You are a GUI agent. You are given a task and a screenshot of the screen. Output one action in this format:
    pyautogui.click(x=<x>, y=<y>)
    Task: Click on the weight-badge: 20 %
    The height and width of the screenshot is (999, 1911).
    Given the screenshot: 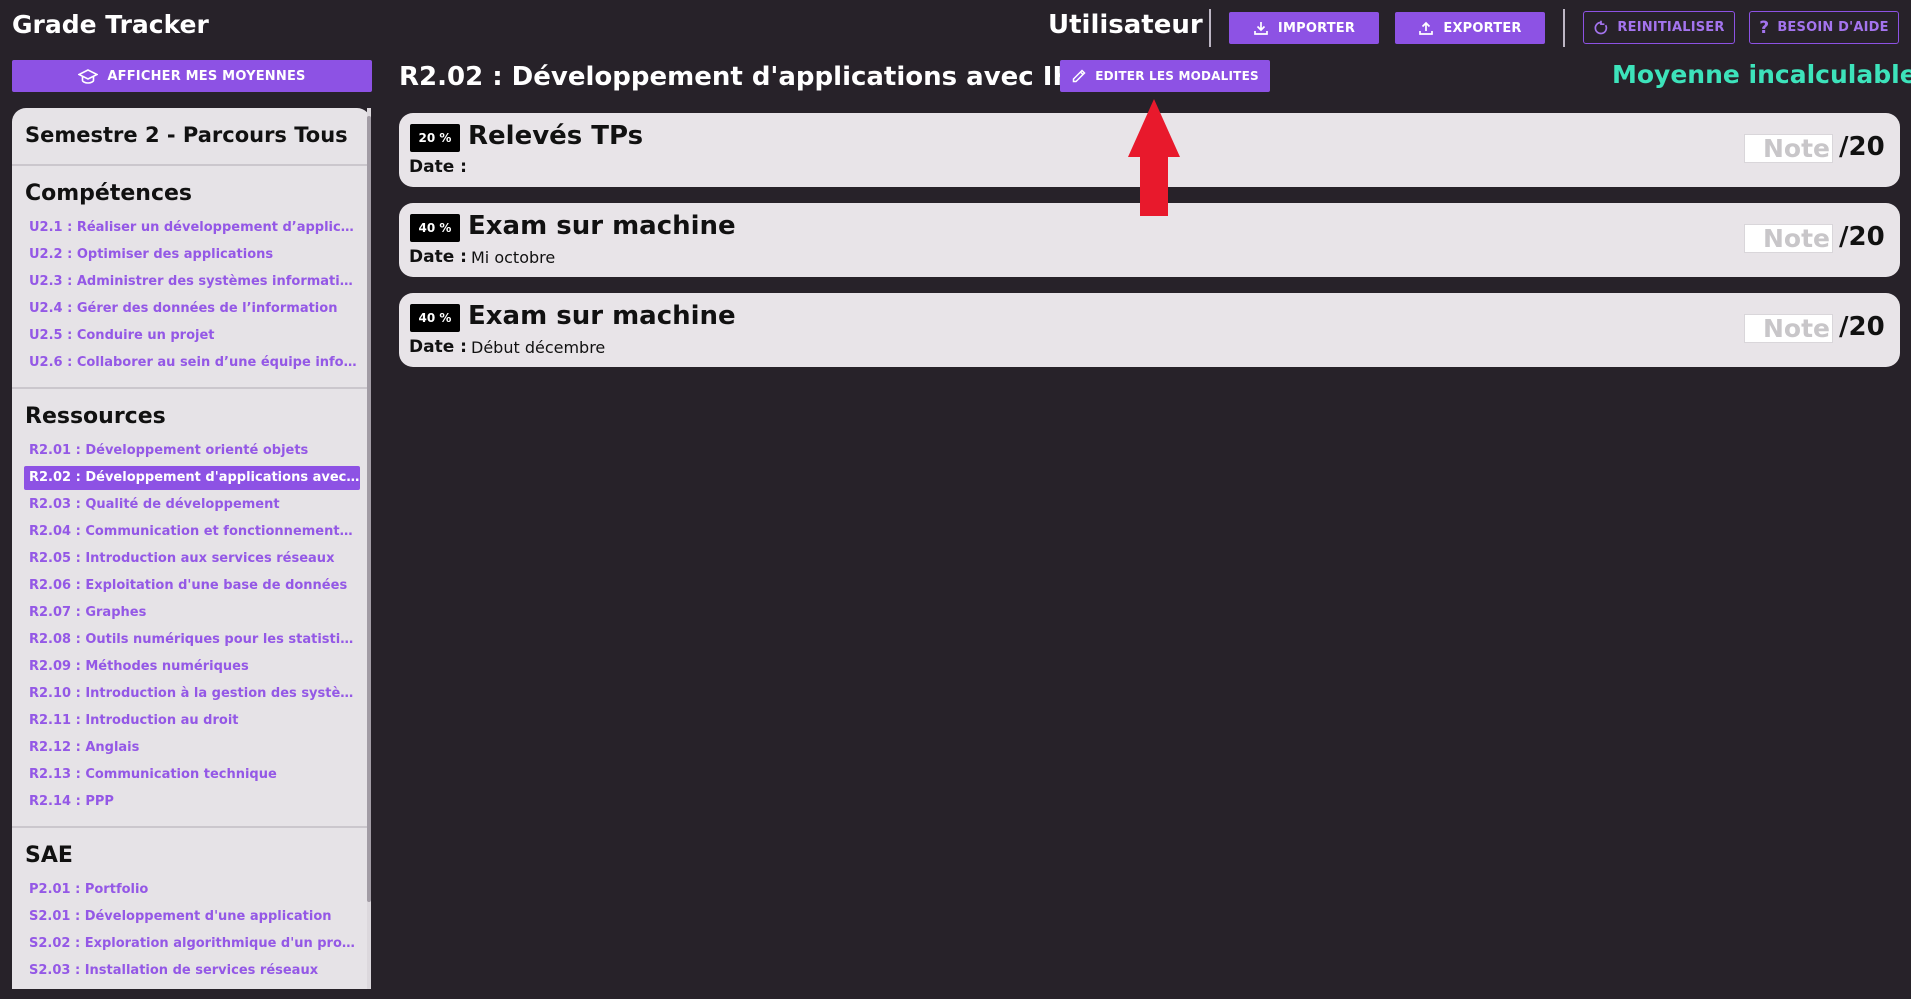 What is the action you would take?
    pyautogui.click(x=435, y=138)
    